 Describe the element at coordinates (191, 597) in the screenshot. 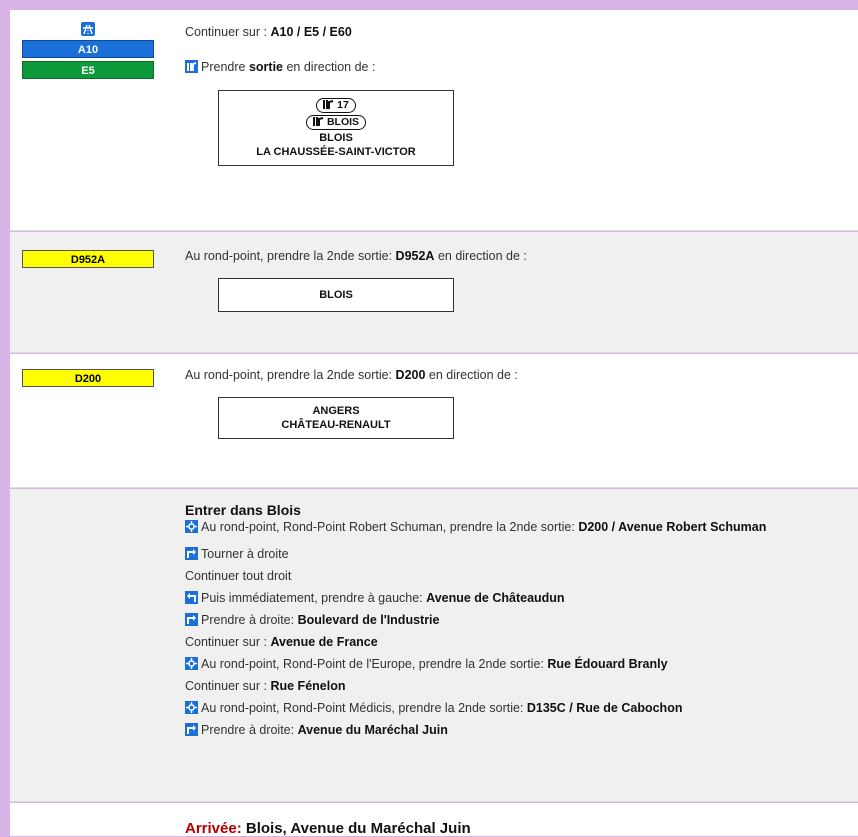

I see `turn-left-icon` at that location.